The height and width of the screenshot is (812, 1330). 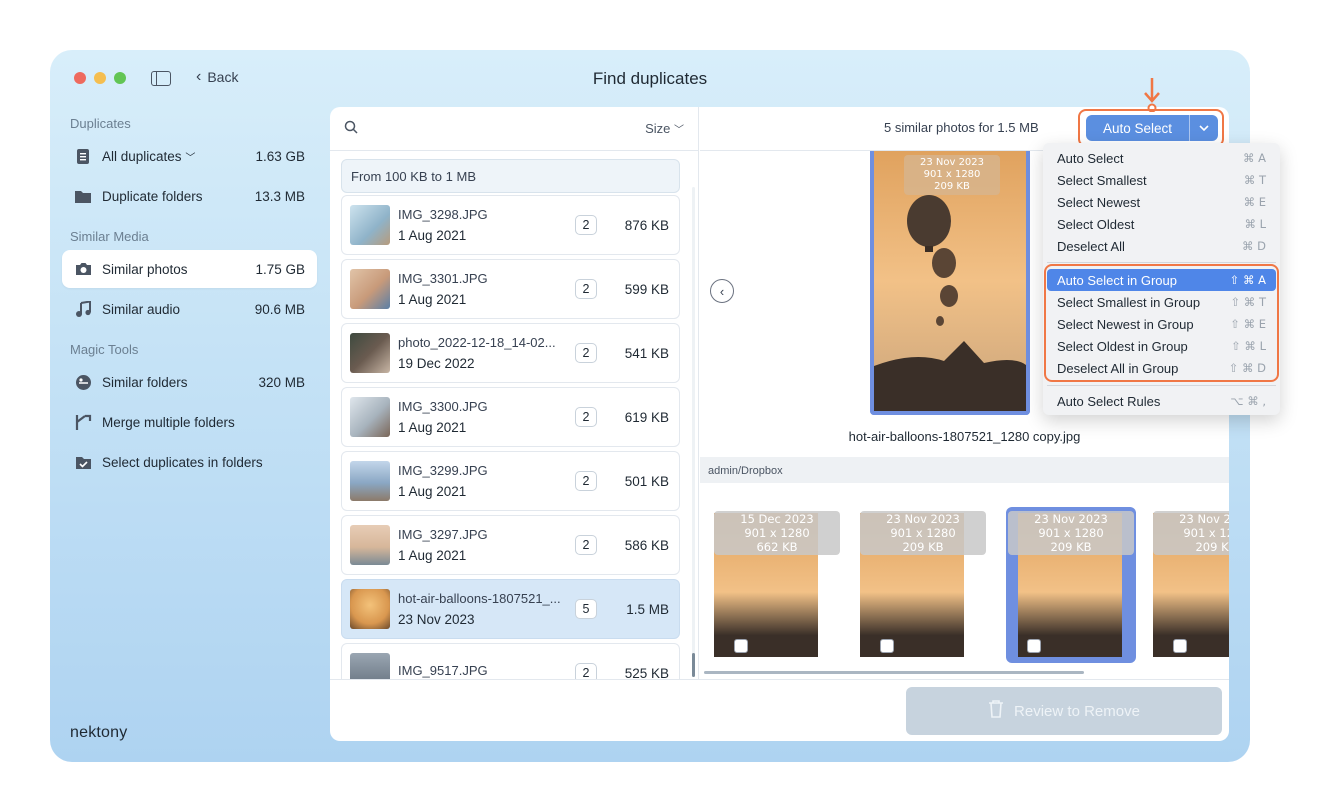 What do you see at coordinates (777, 547) in the screenshot?
I see `card-size: 662 KB` at bounding box center [777, 547].